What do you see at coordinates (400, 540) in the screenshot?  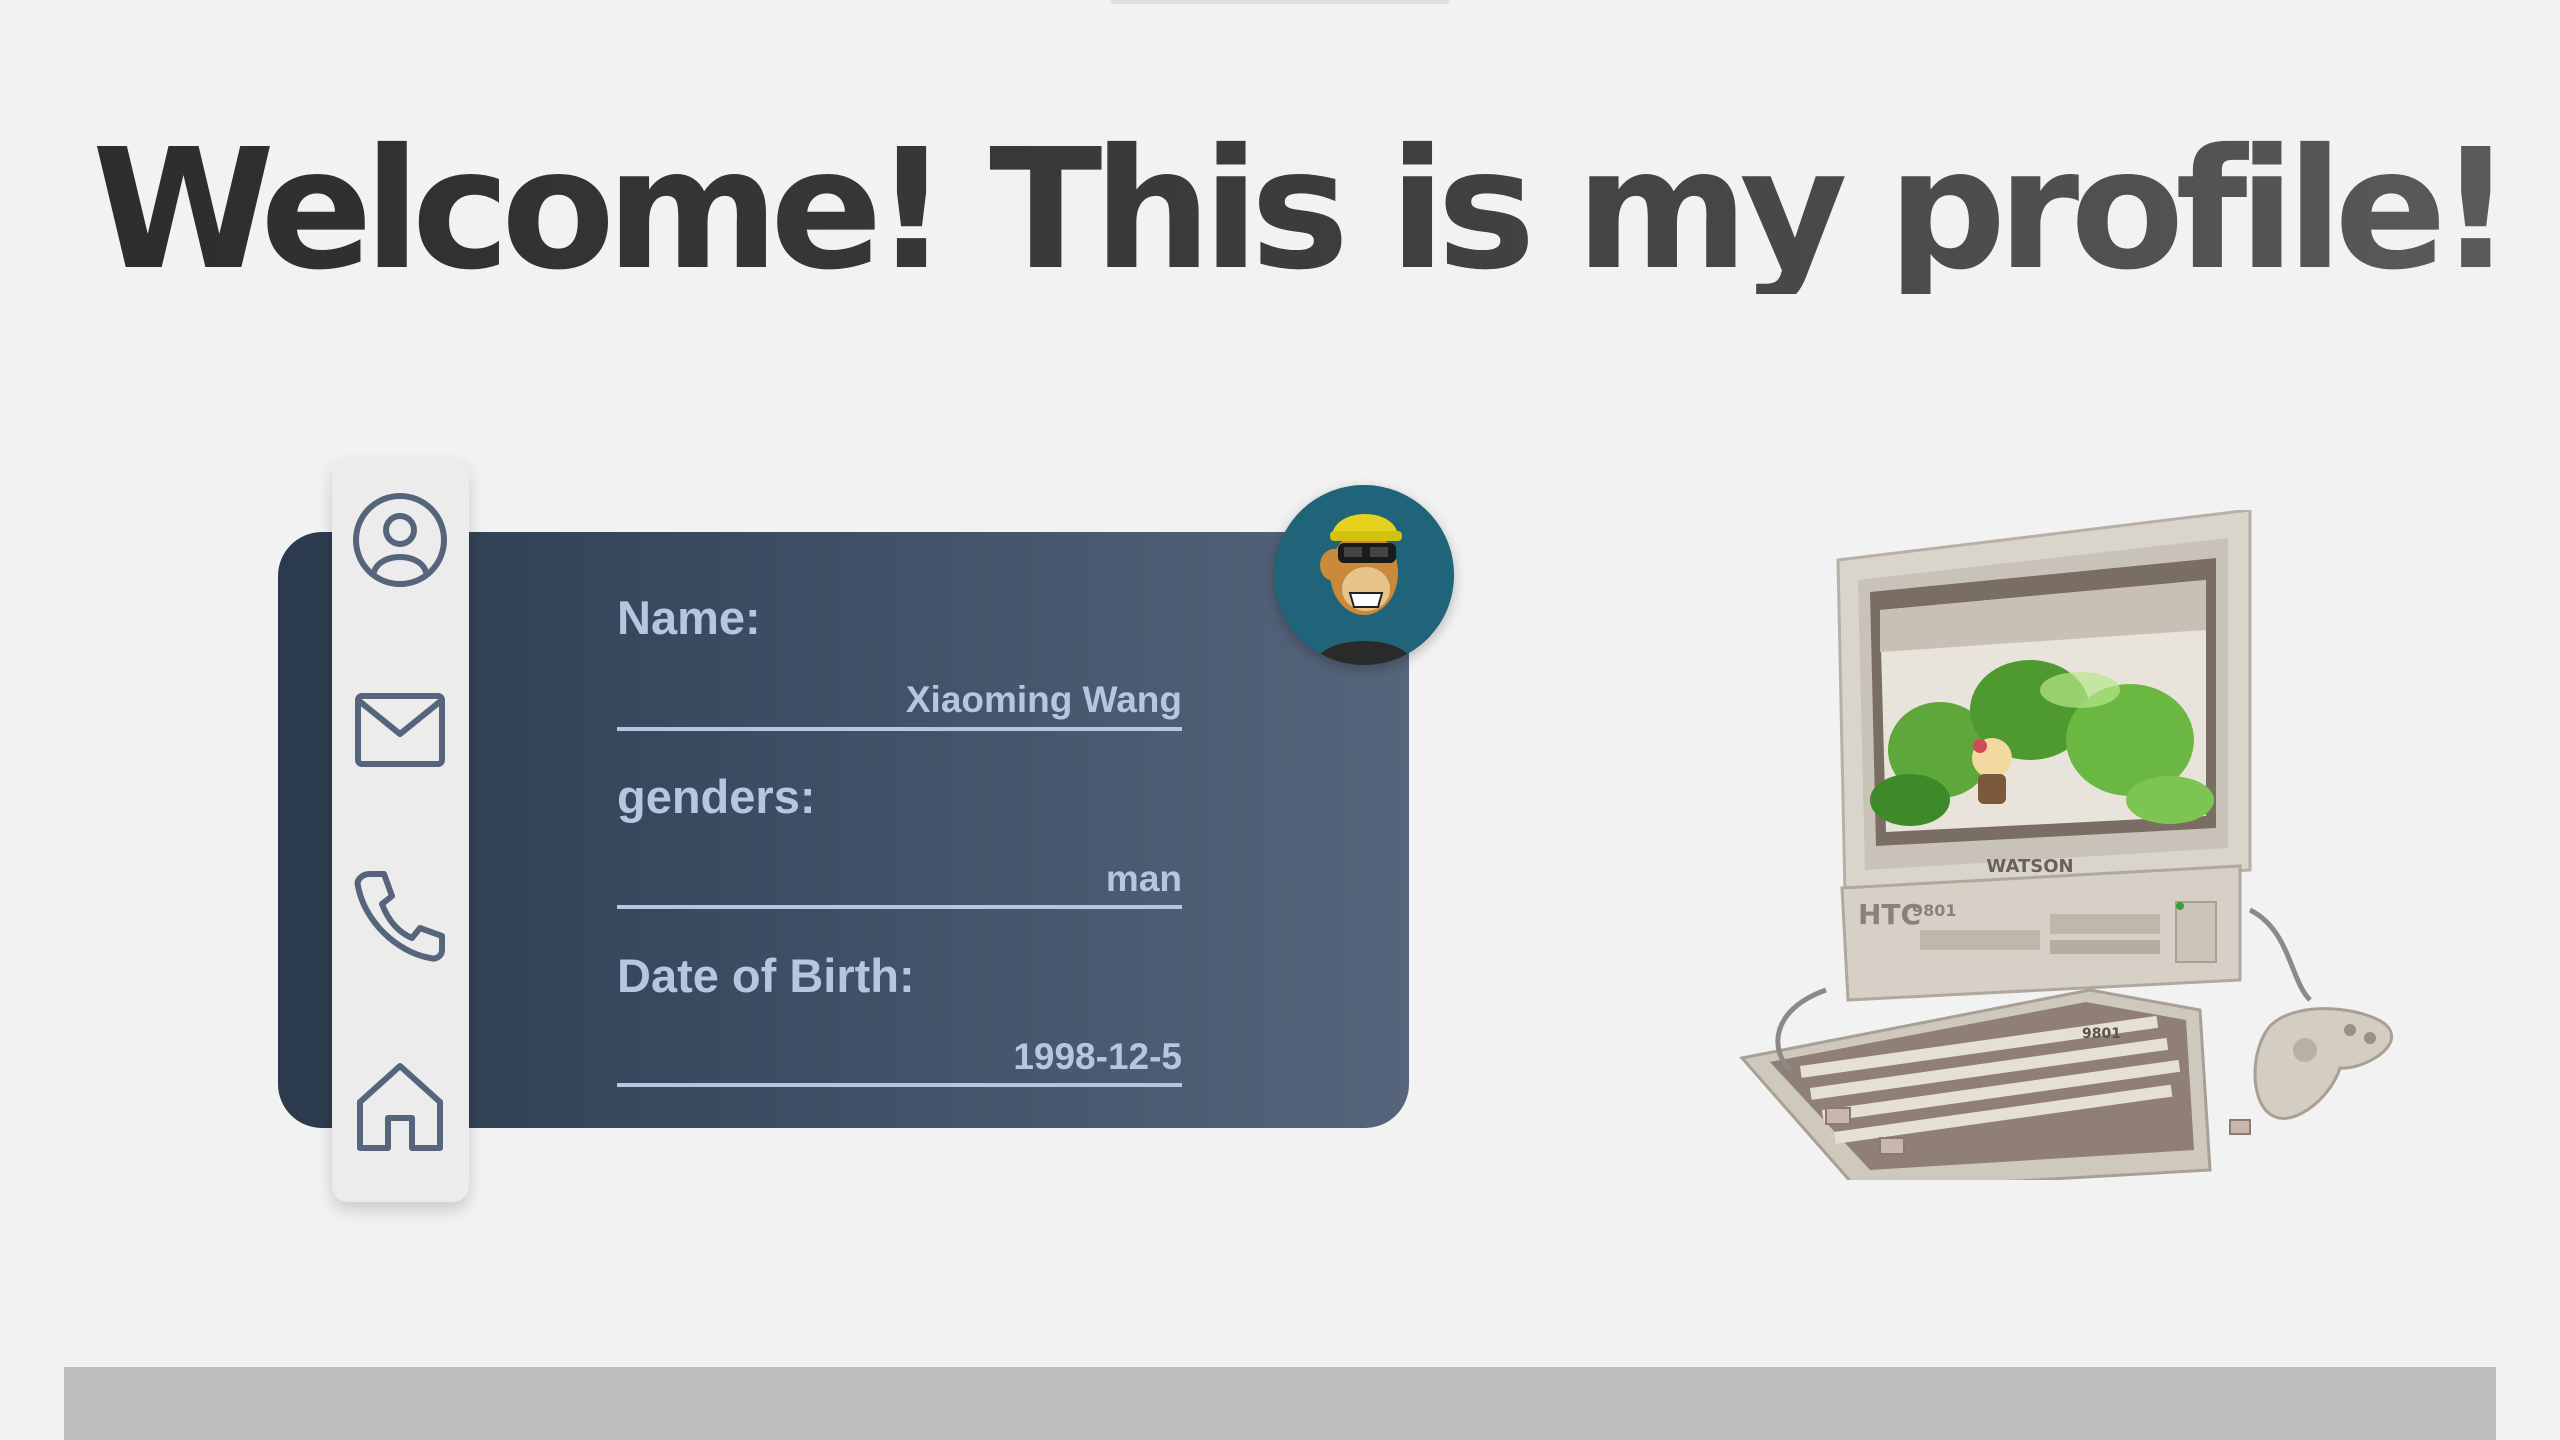 I see `user-circle-icon` at bounding box center [400, 540].